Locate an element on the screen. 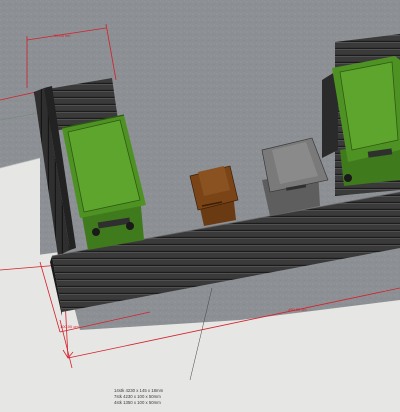  dimension-top-width: 90.00 cm is located at coordinates (62, 35).